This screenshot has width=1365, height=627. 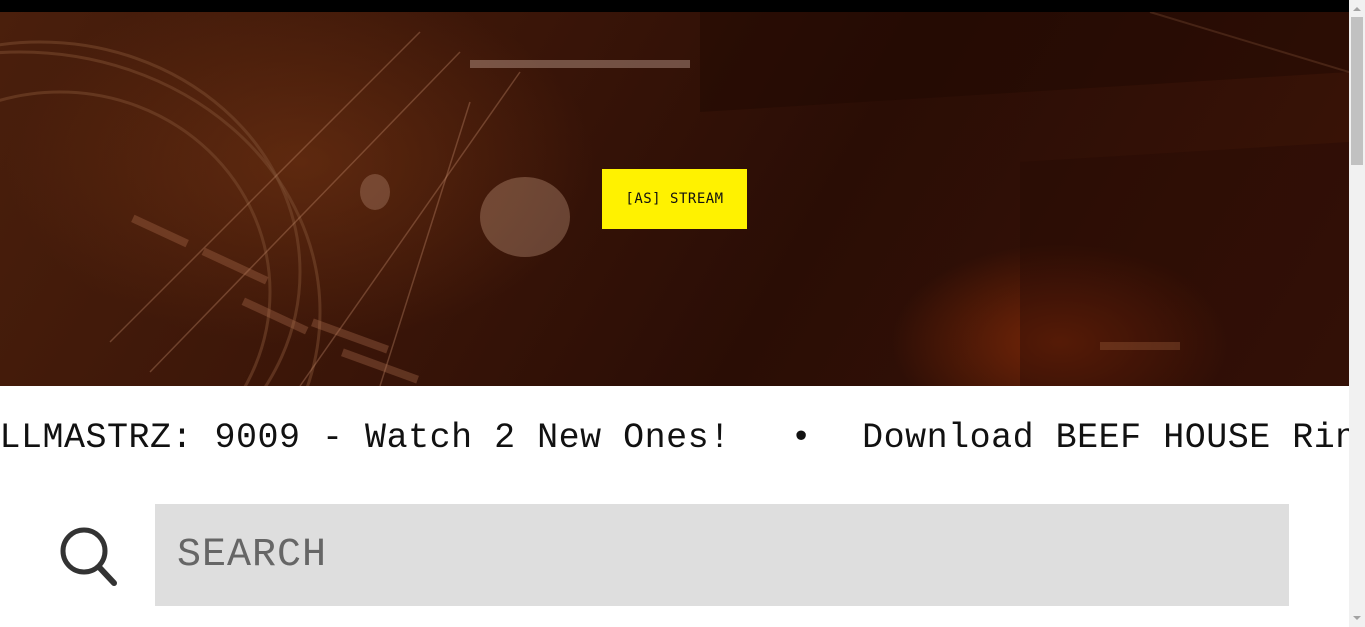 What do you see at coordinates (674, 6) in the screenshot?
I see `top-bar` at bounding box center [674, 6].